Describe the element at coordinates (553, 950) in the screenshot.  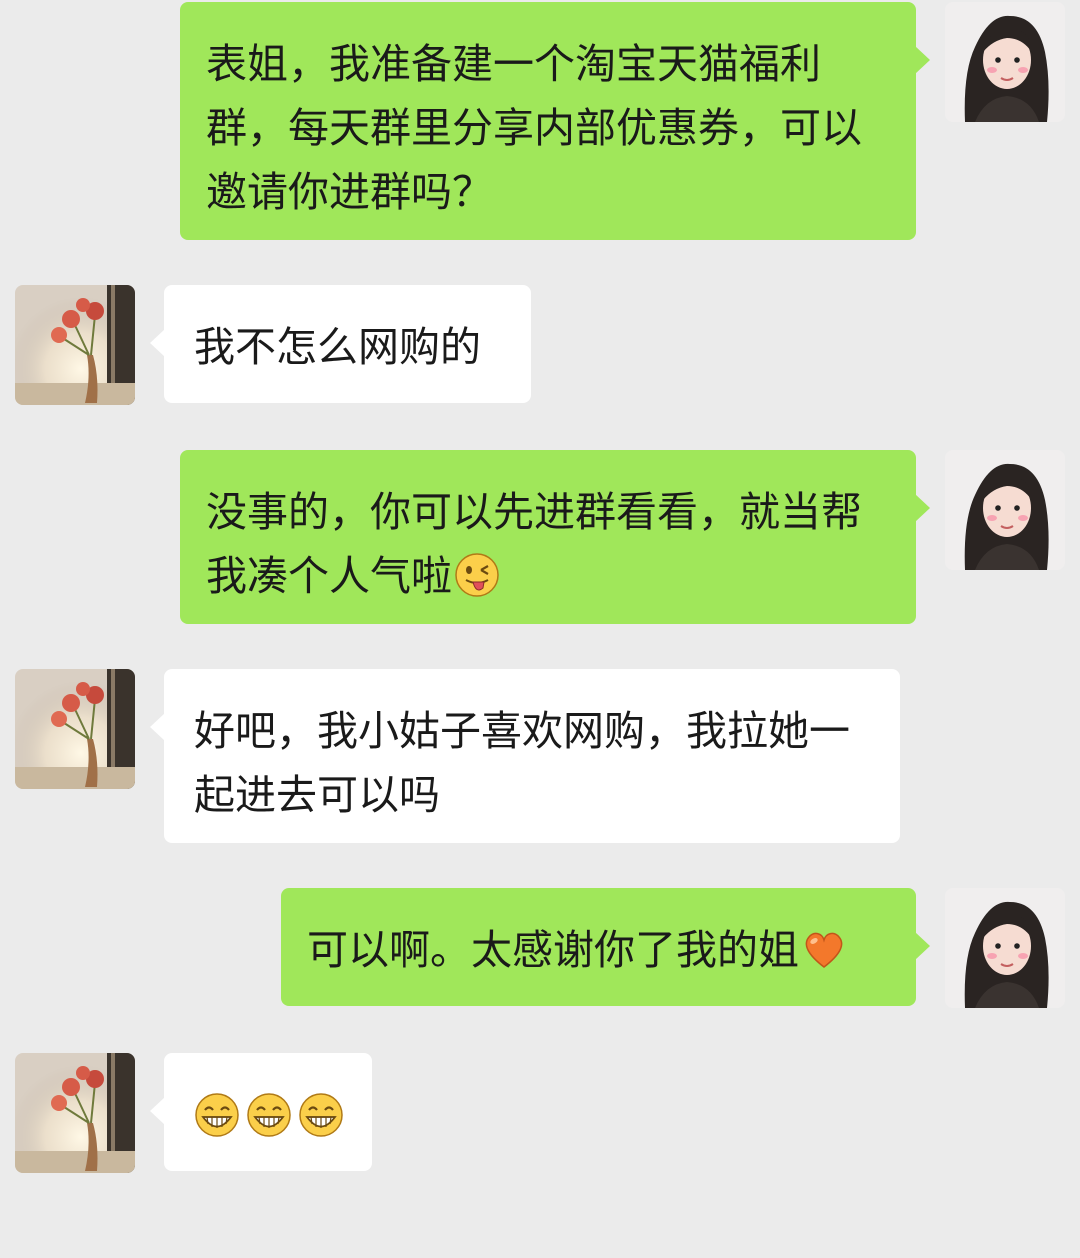
I see `message-text: 可以啊。太感谢你了我的姐` at that location.